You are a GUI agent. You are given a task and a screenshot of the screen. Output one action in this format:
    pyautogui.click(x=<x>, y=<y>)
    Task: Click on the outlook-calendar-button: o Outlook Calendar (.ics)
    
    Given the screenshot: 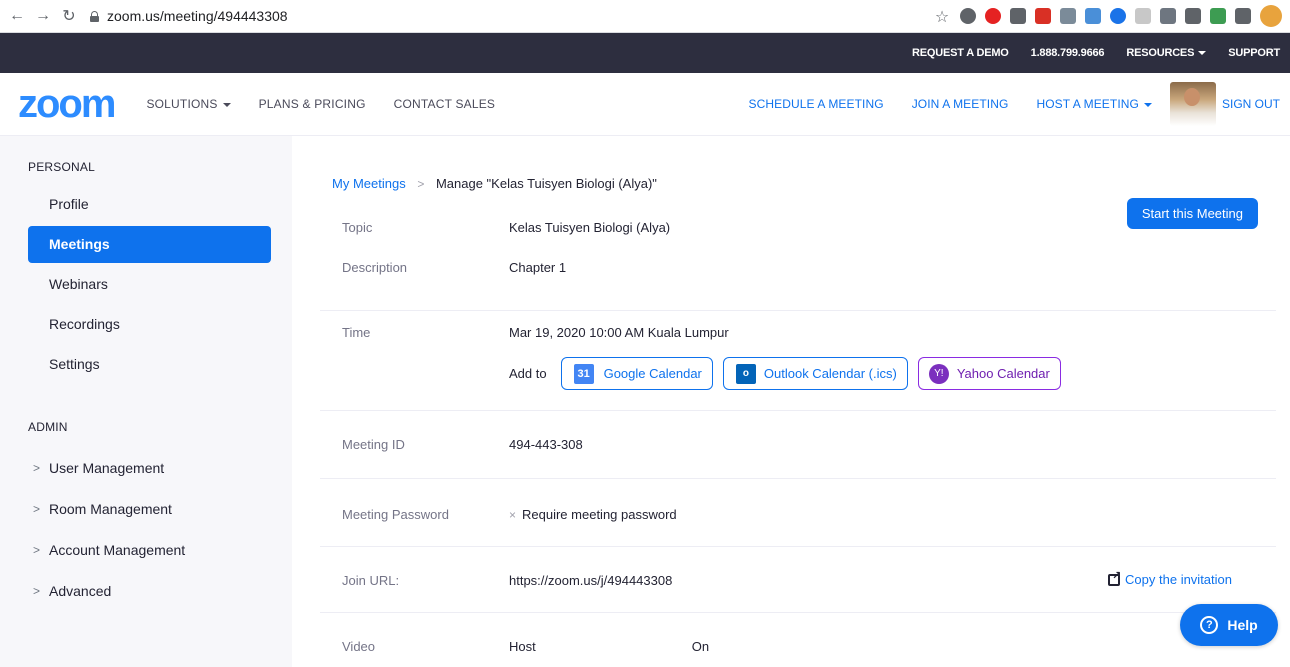 What is the action you would take?
    pyautogui.click(x=815, y=373)
    